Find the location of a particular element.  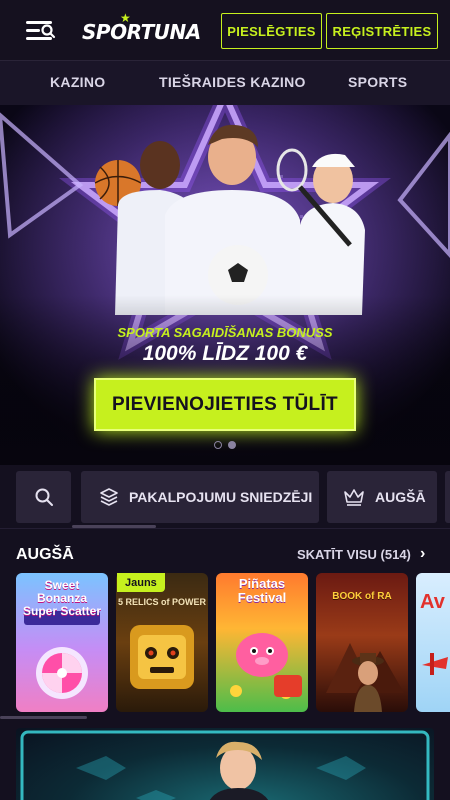

game-title-pinatas-festival: Piñatas Festival is located at coordinates (262, 590).